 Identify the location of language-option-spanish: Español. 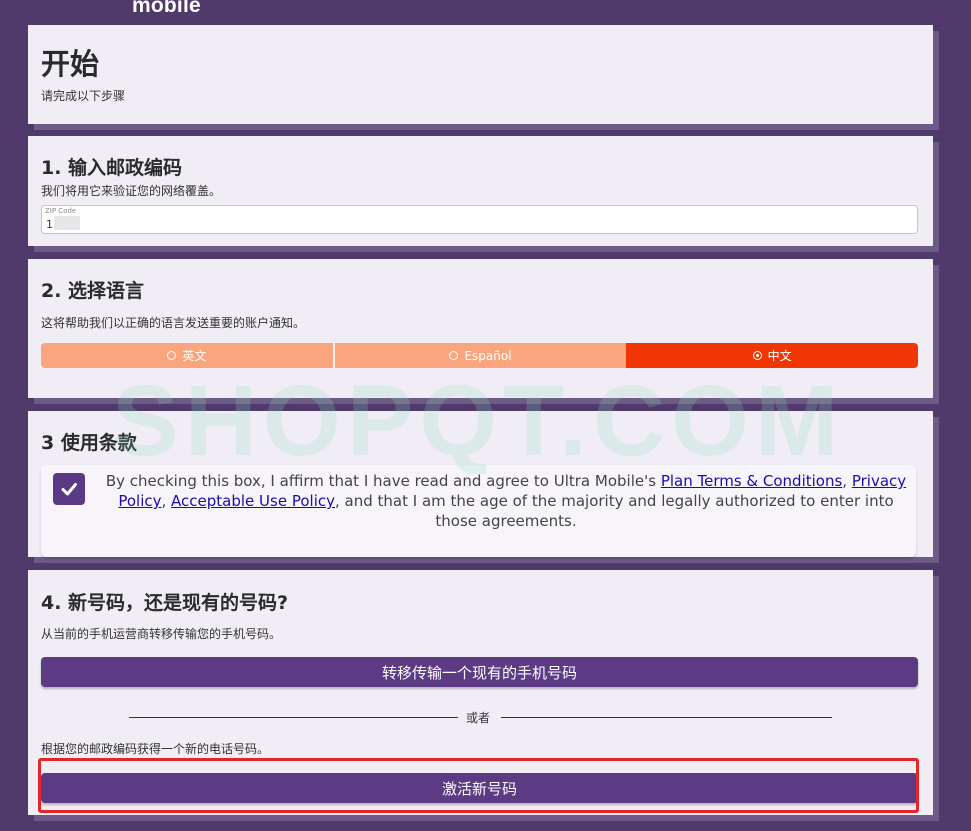
(480, 355).